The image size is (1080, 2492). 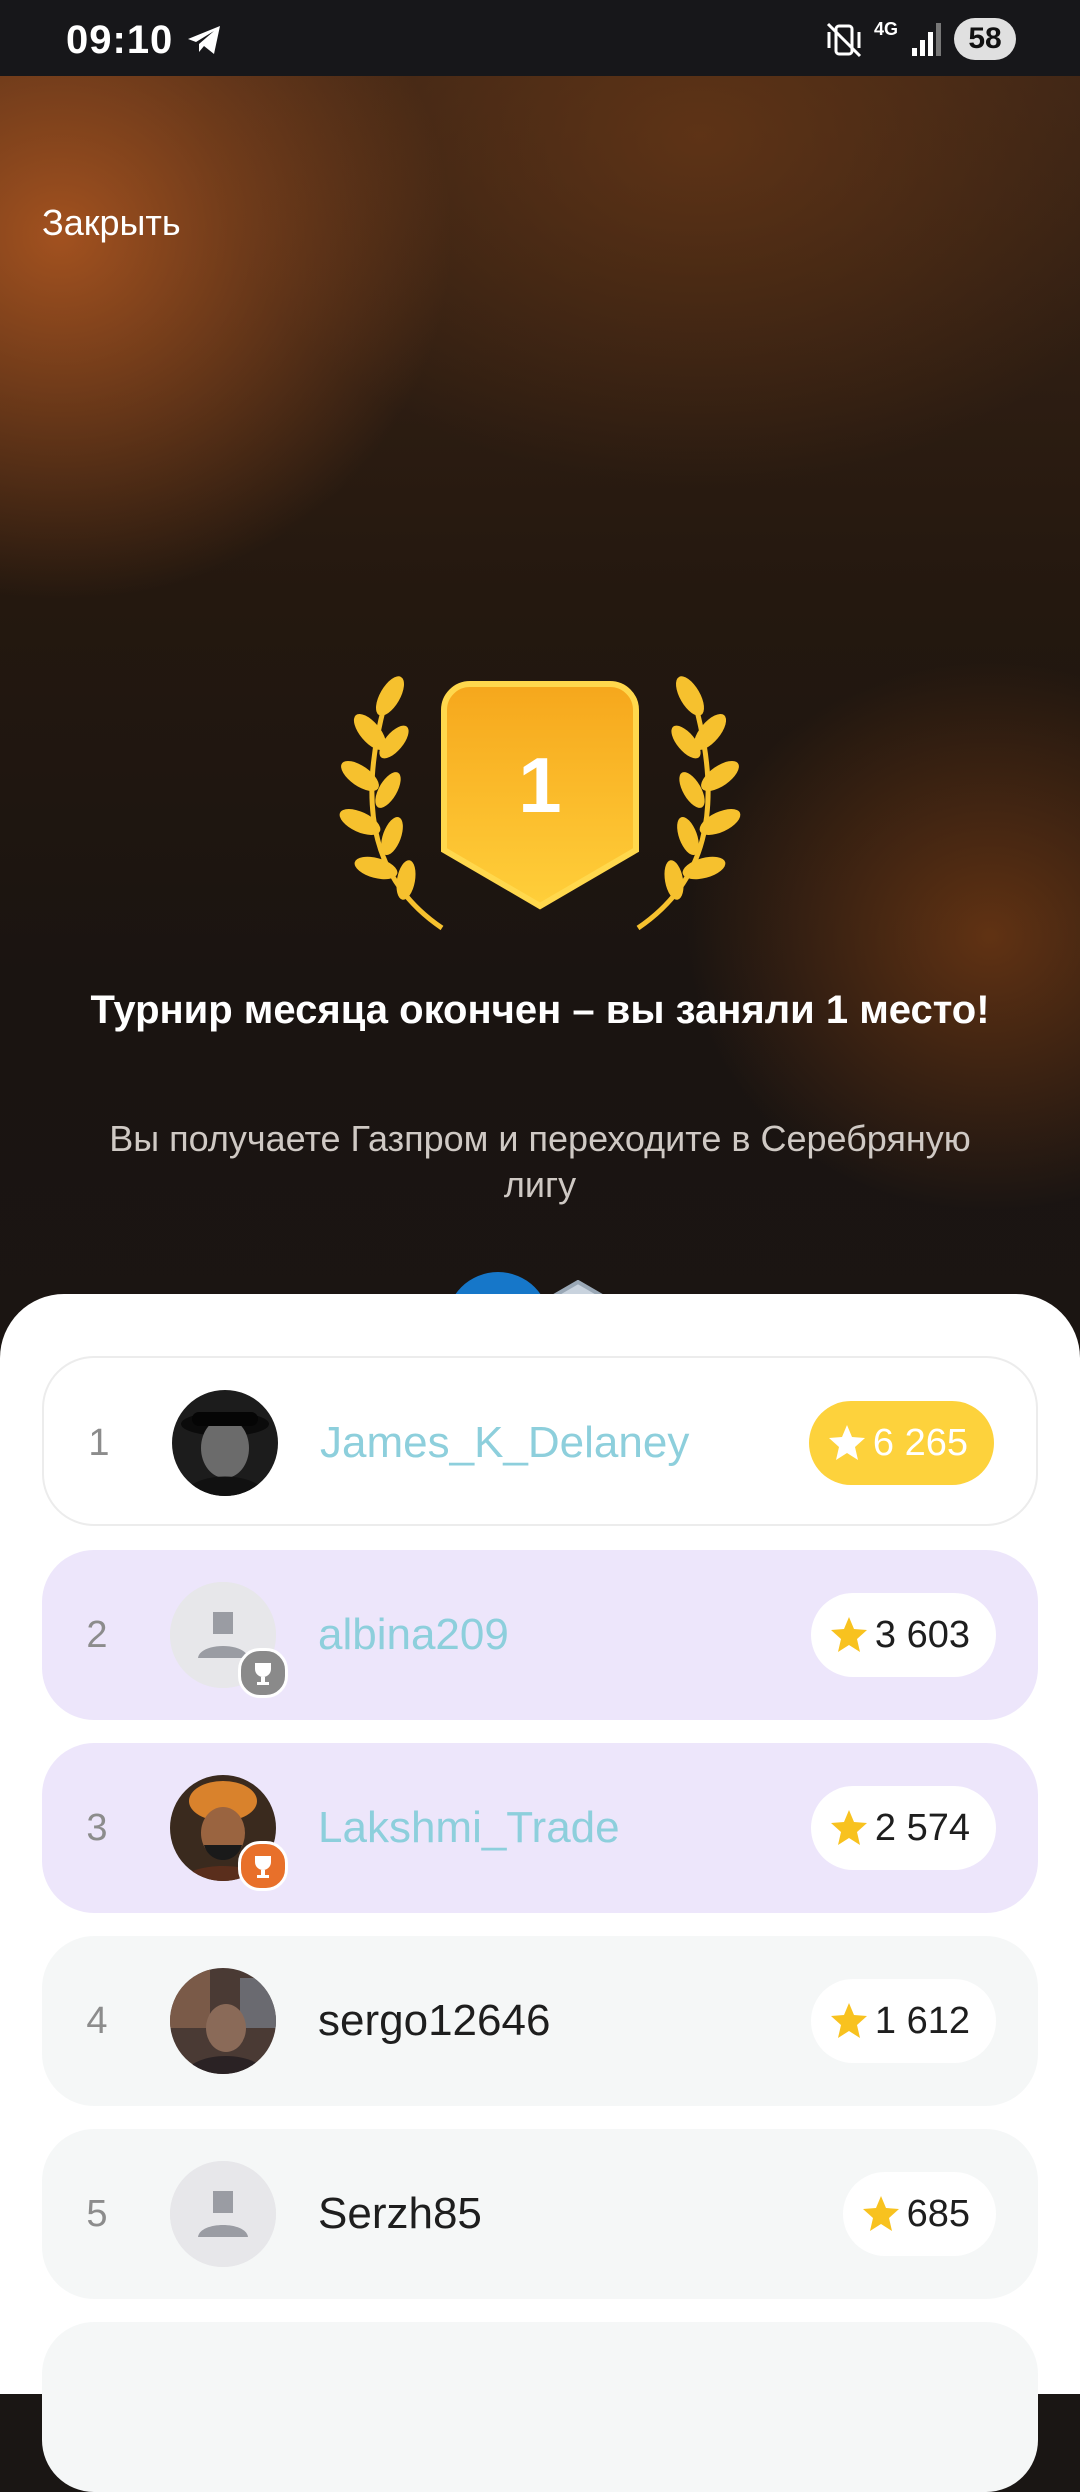 I want to click on score-badge: 685, so click(x=919, y=2214).